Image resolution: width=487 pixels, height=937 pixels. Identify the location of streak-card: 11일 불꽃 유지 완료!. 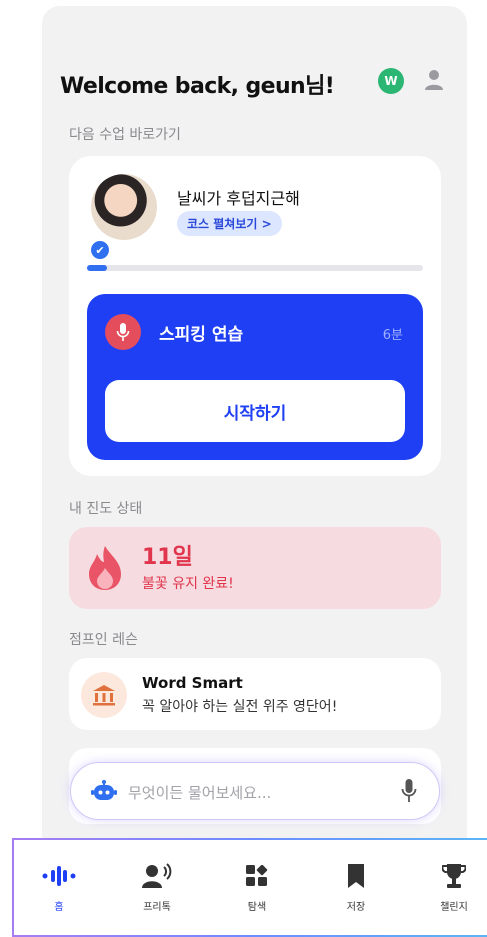
(255, 568).